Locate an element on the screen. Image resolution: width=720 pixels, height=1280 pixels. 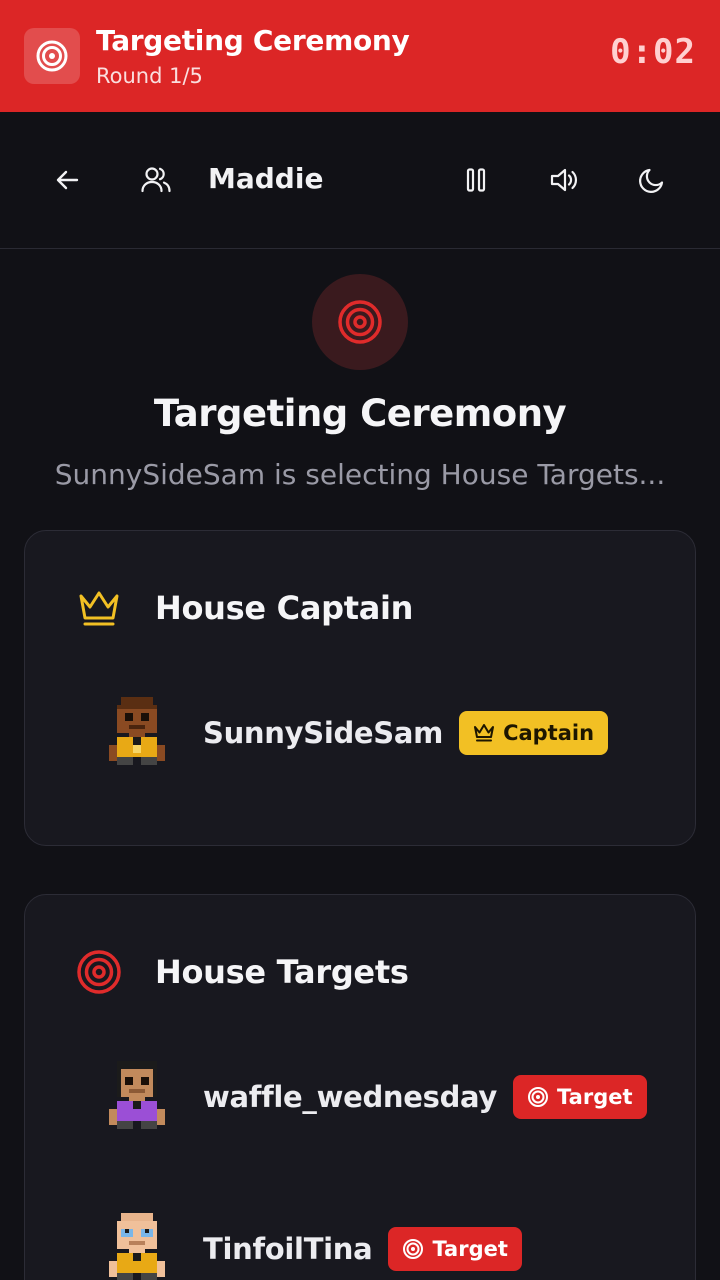
banner-title: Targeting Ceremony is located at coordinates (253, 40).